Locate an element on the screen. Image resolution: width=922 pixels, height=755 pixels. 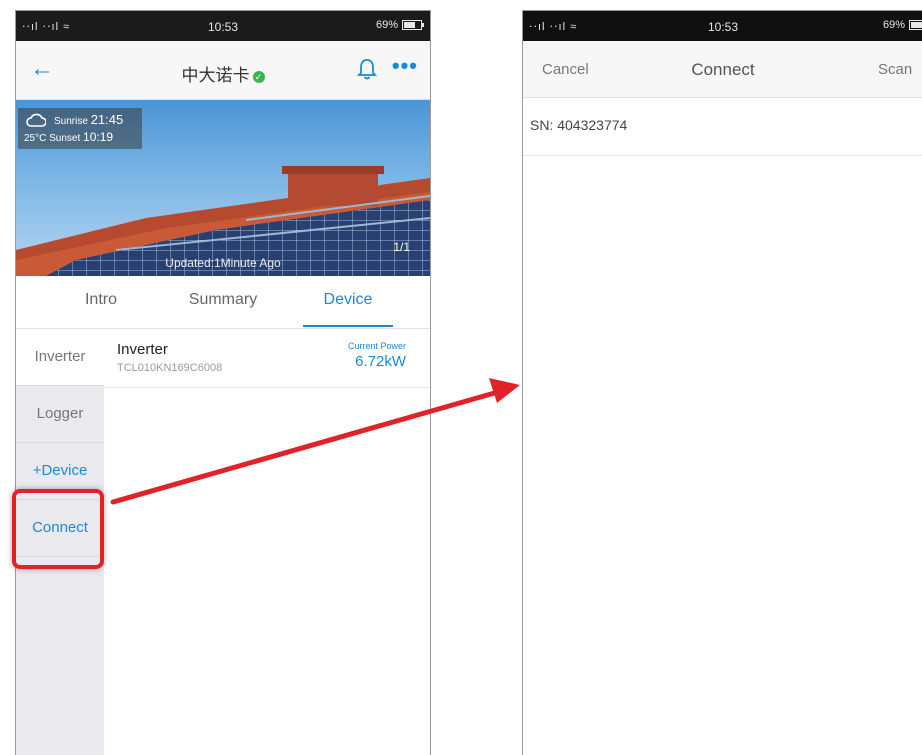
sunrise-label: Sunrise is located at coordinates (71, 121).